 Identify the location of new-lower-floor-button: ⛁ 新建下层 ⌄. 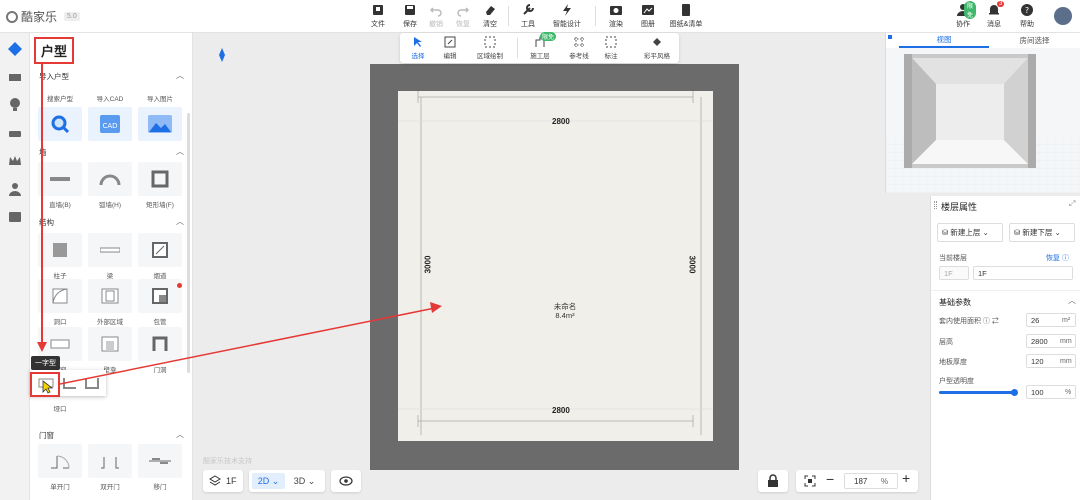
(1042, 232).